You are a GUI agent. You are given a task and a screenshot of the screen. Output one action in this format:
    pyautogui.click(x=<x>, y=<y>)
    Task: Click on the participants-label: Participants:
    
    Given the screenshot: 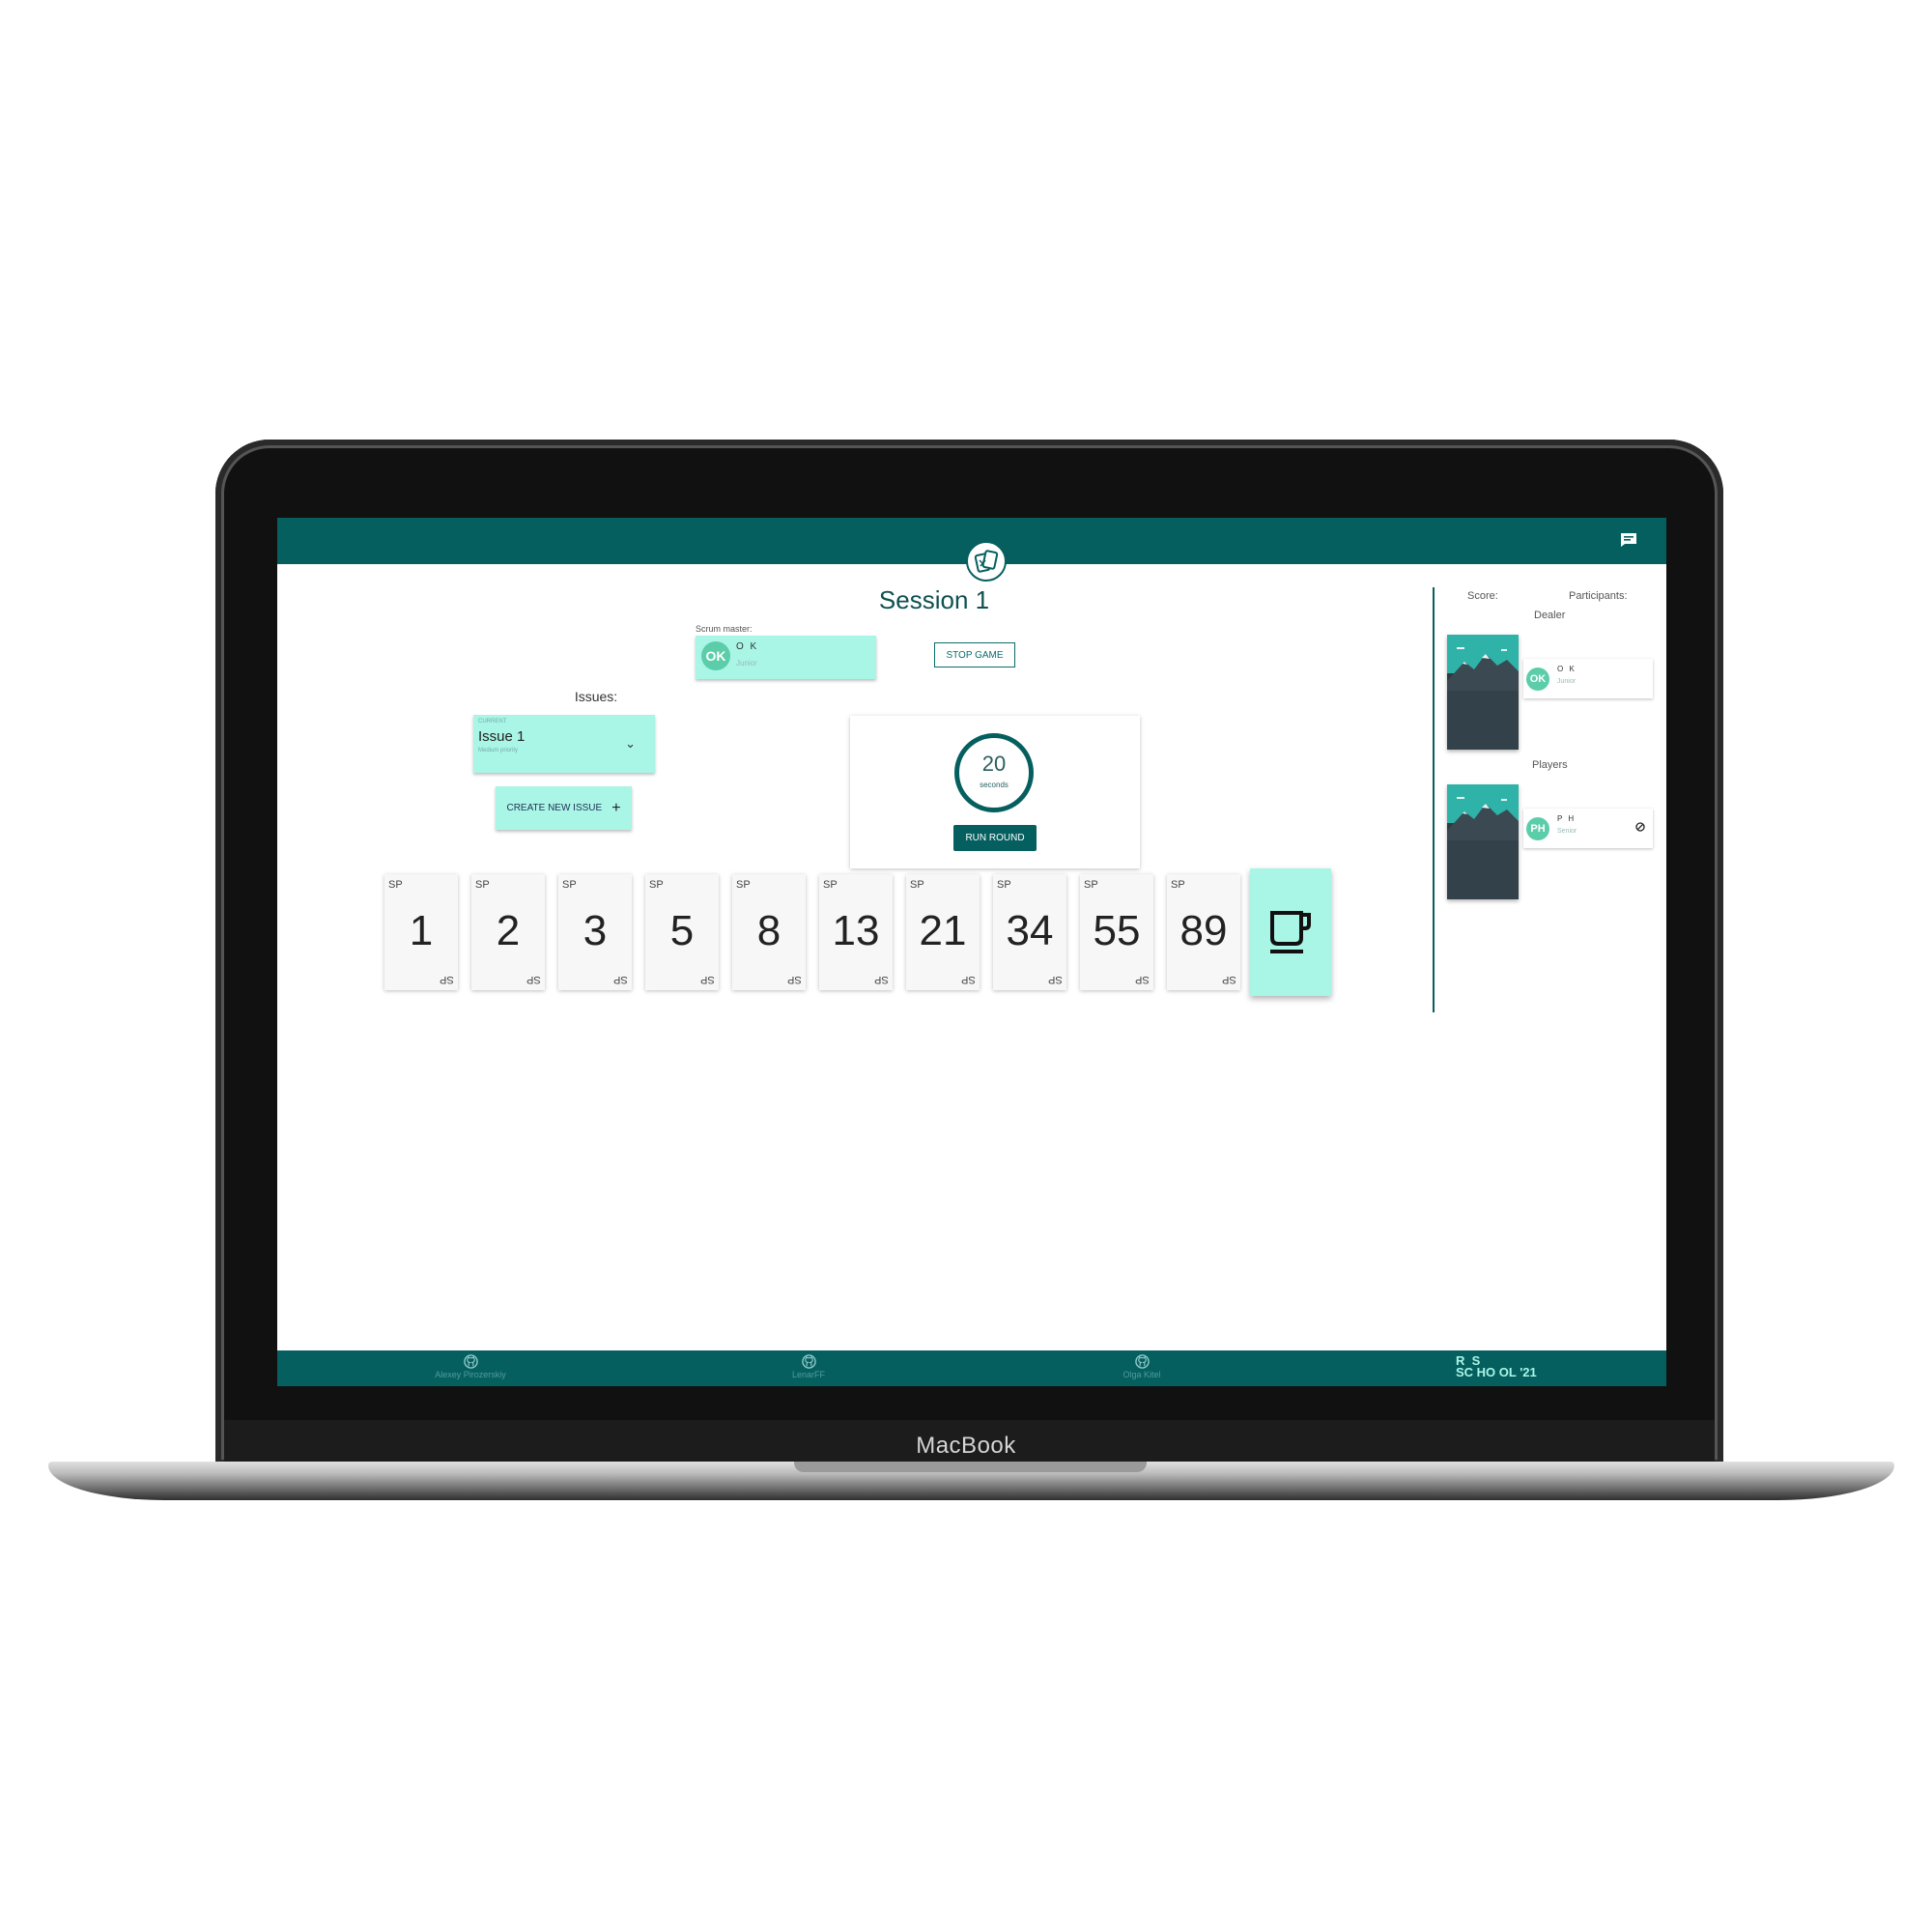 What is the action you would take?
    pyautogui.click(x=1598, y=596)
    